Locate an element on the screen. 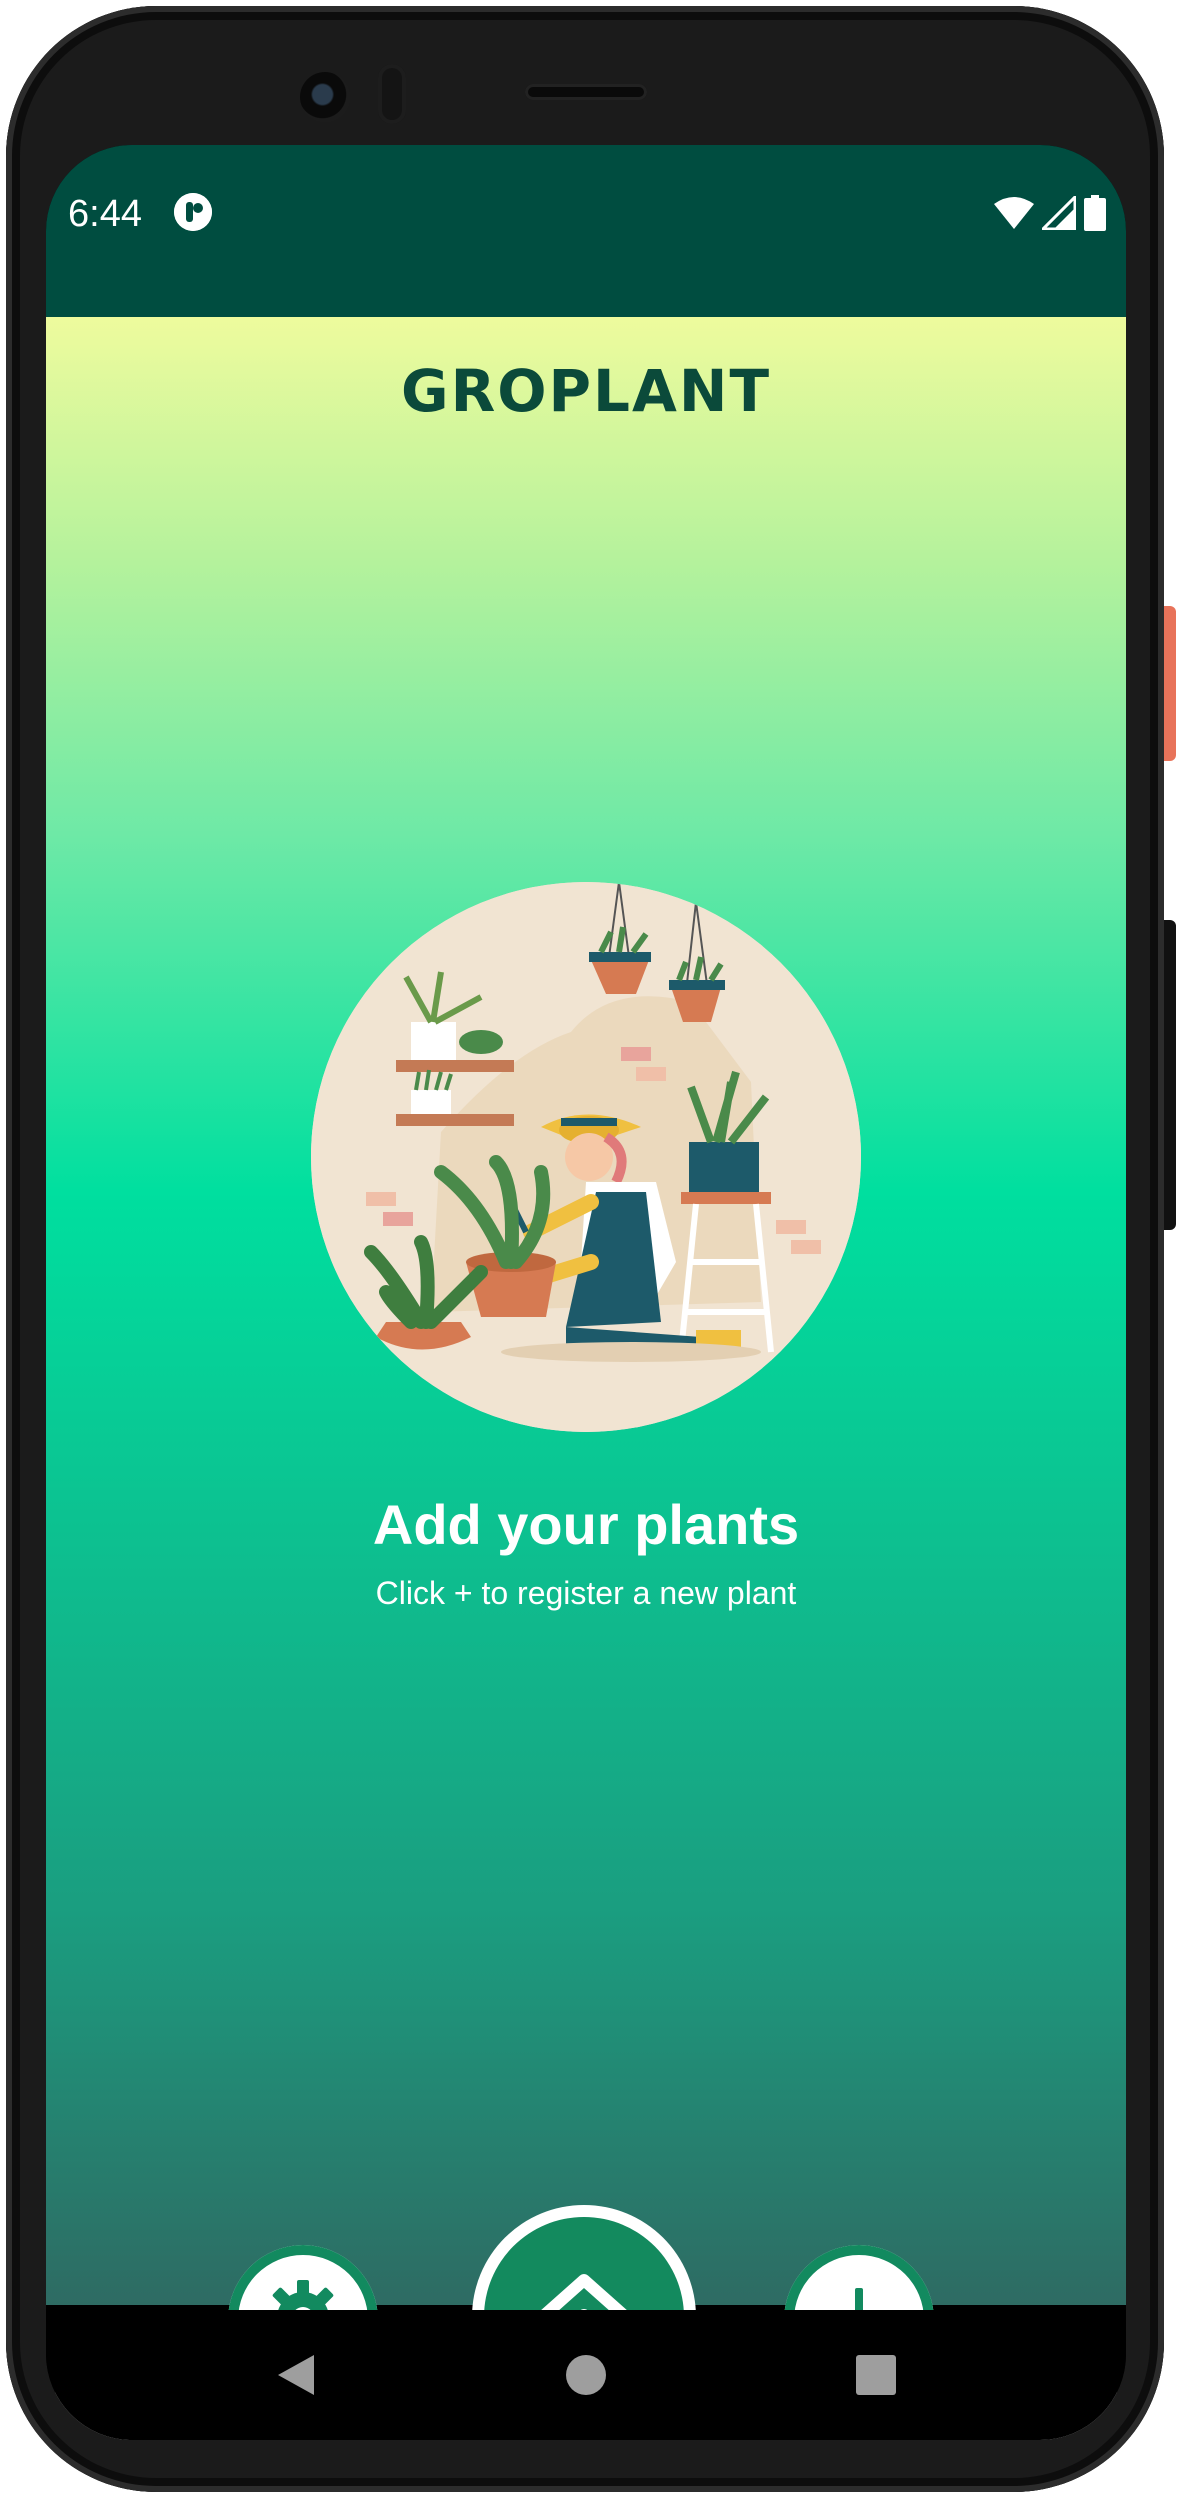 This screenshot has height=2498, width=1178. app-title: GROPLANT is located at coordinates (586, 391).